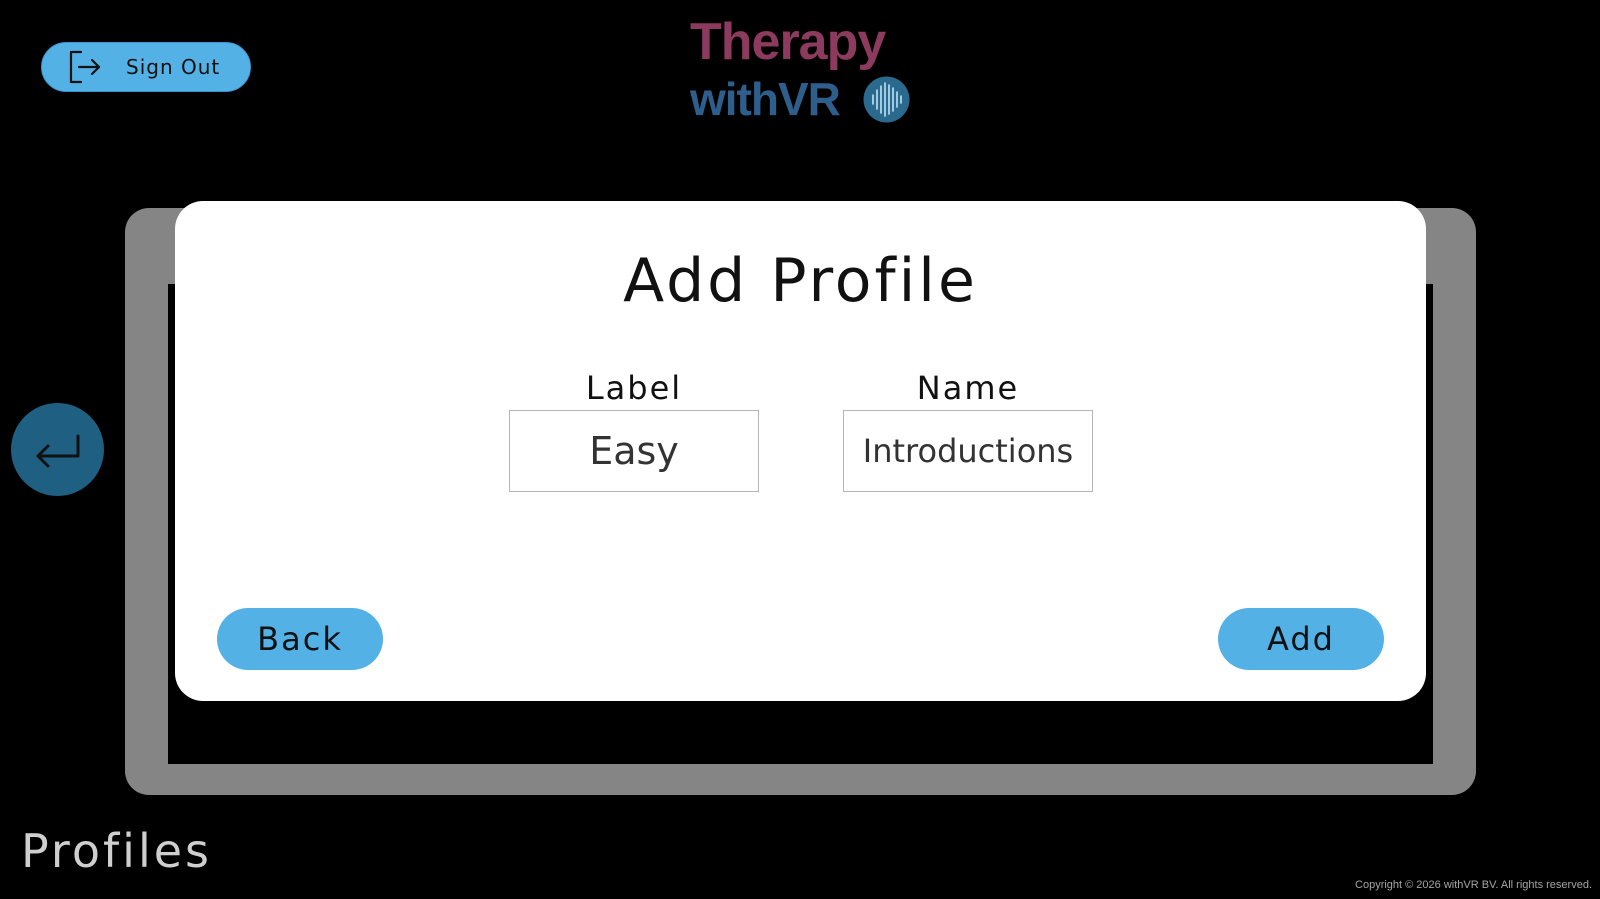  Describe the element at coordinates (173, 67) in the screenshot. I see `sign-out-label: Sign Out` at that location.